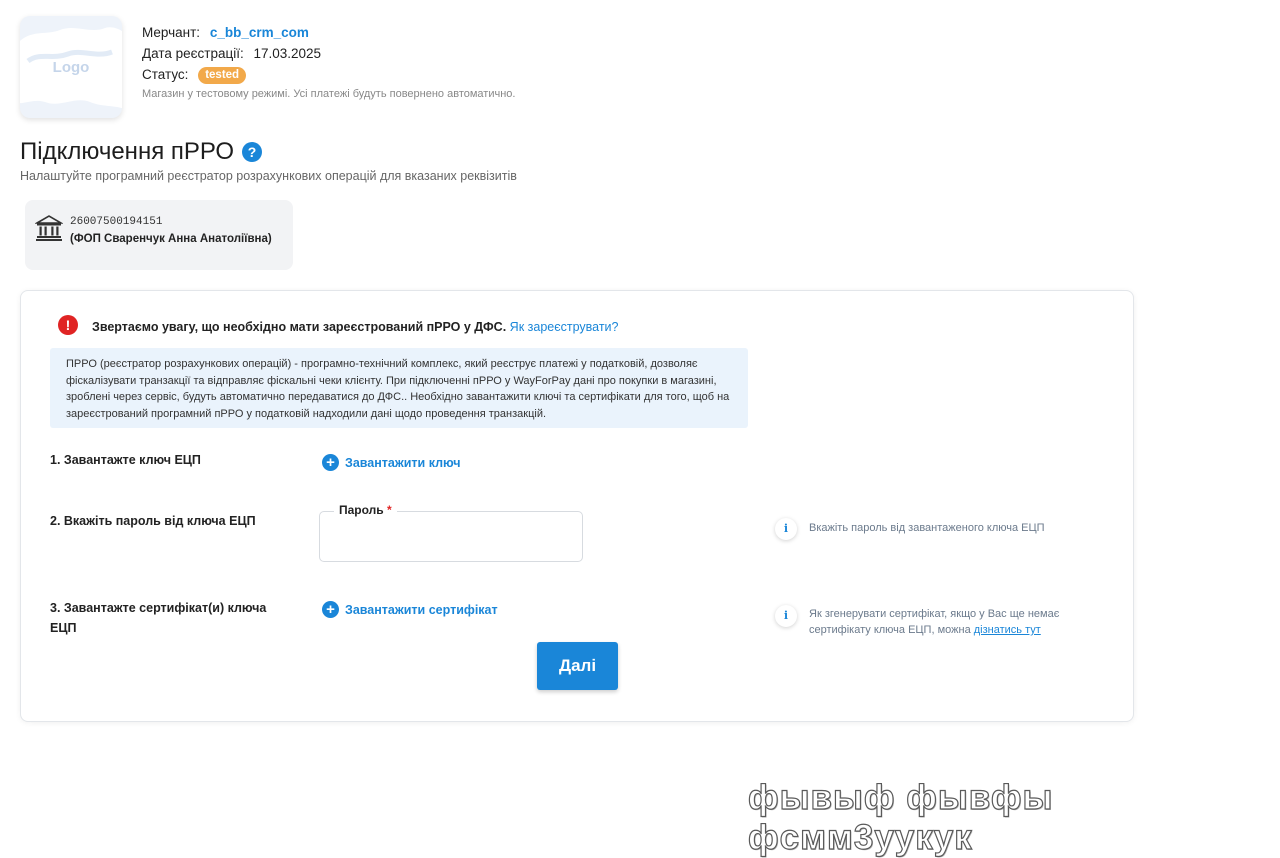 The width and height of the screenshot is (1280, 858). I want to click on bank-account-owner: (ФОП Сваренчук Анна Анатоліївна), so click(171, 239).